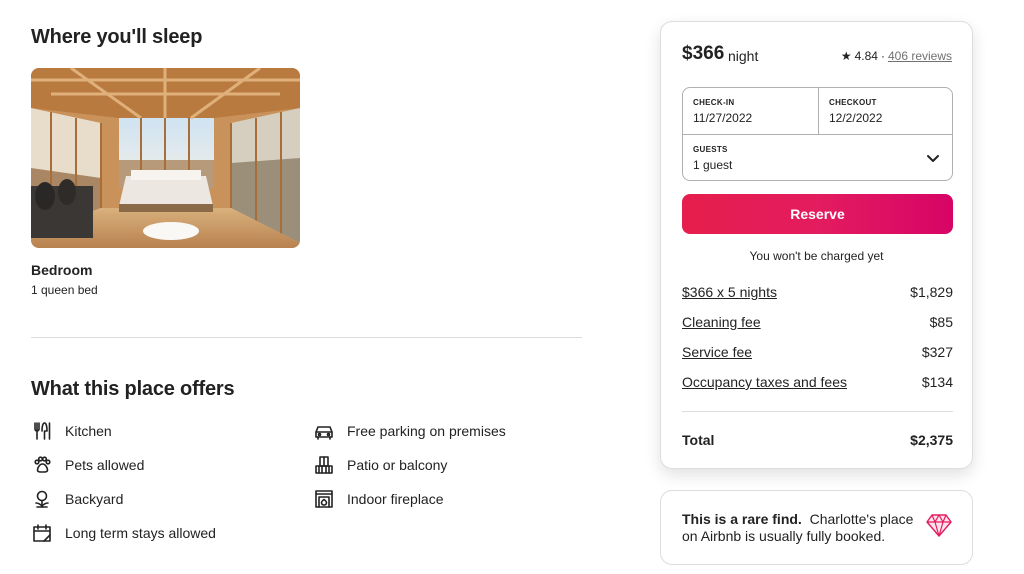 Image resolution: width=1024 pixels, height=574 pixels. What do you see at coordinates (395, 499) in the screenshot?
I see `amenity-label: Indoor fireplace` at bounding box center [395, 499].